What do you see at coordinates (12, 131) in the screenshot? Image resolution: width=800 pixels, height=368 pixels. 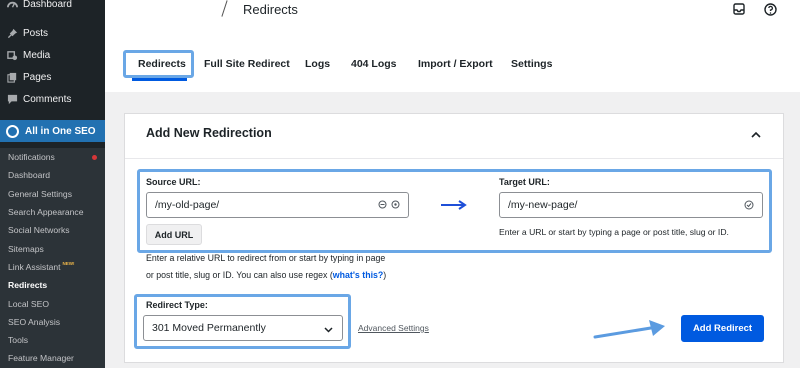 I see `aioseo-logo-icon` at bounding box center [12, 131].